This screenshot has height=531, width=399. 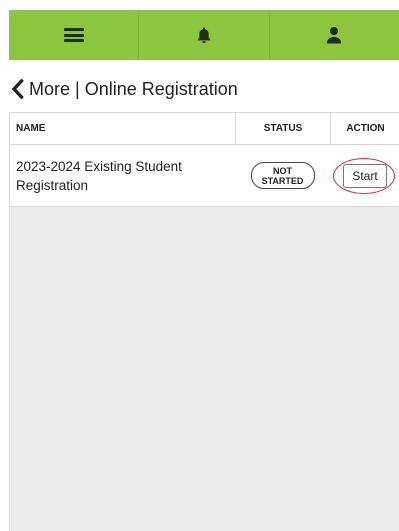 I want to click on start-highlight: Start, so click(x=365, y=176).